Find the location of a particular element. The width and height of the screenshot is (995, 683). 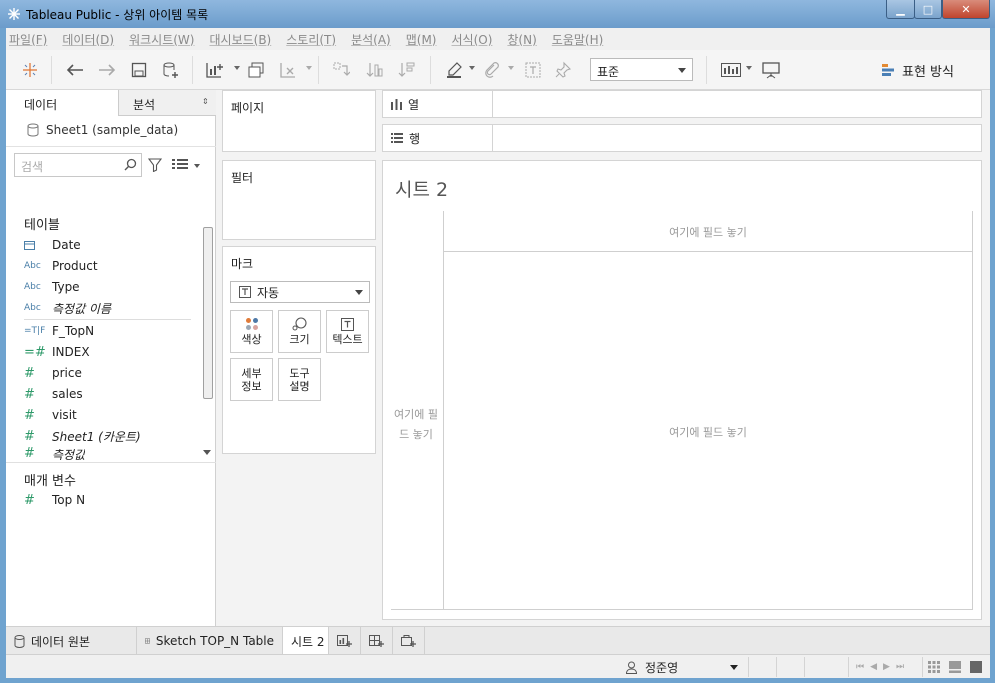

sort-ascending-icon is located at coordinates (375, 70).